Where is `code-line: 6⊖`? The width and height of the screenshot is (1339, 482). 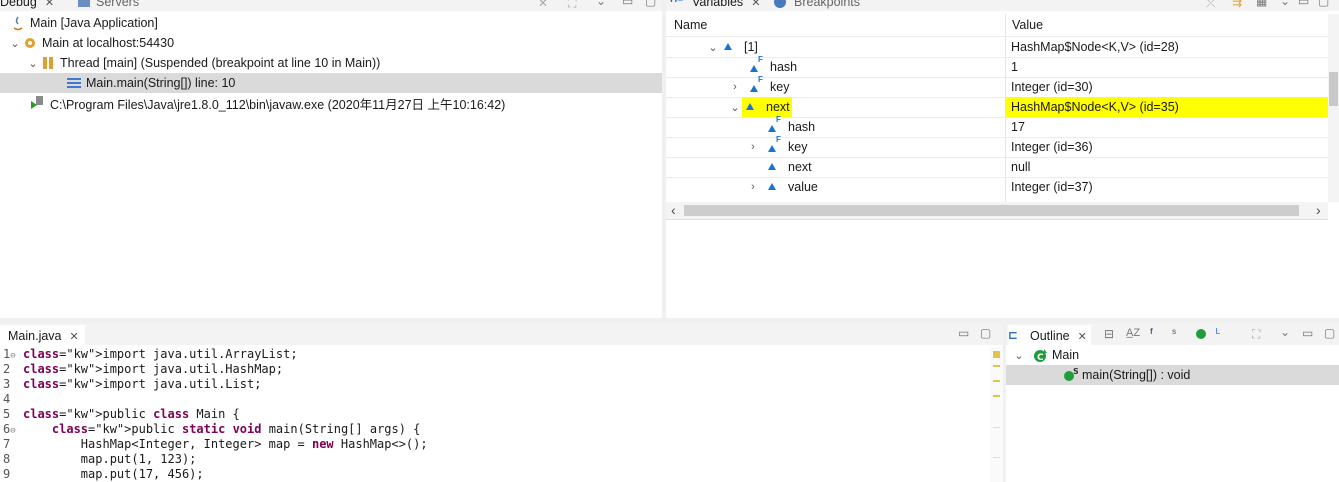 code-line: 6⊖ is located at coordinates (9, 429).